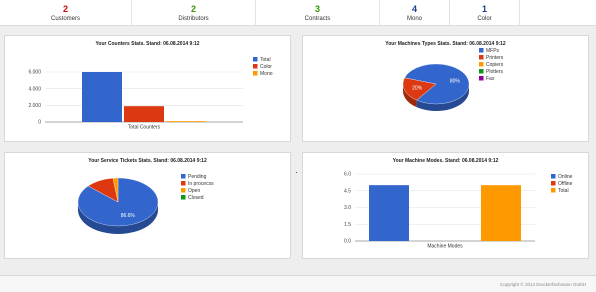 This screenshot has height=292, width=596. Describe the element at coordinates (317, 19) in the screenshot. I see `stat-contracts-label: Contracts` at that location.